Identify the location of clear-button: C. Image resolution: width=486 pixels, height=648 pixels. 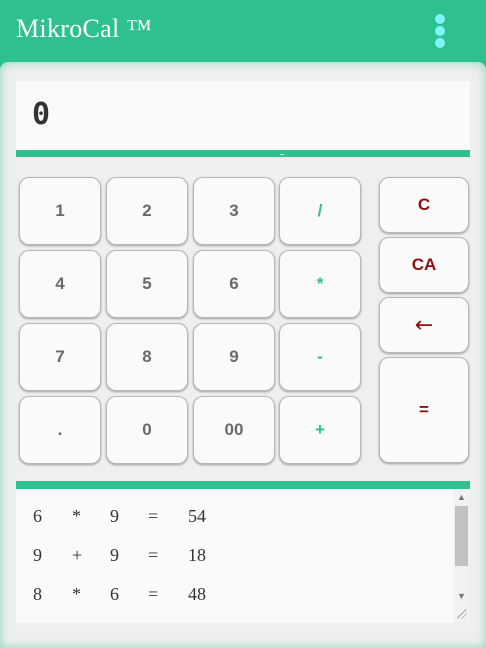
(424, 205).